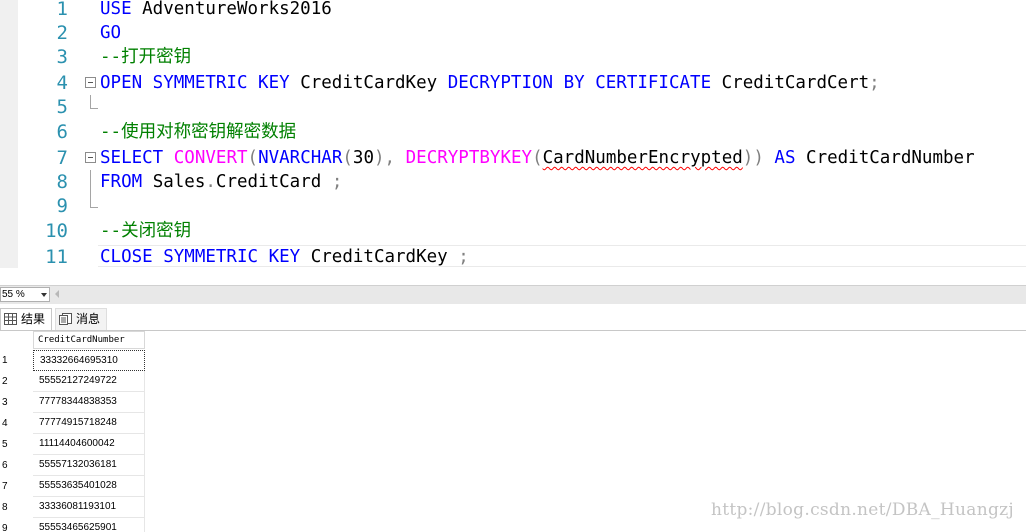 The height and width of the screenshot is (532, 1026). I want to click on code-token: CLOSE SYMMETRIC KEY, so click(200, 257).